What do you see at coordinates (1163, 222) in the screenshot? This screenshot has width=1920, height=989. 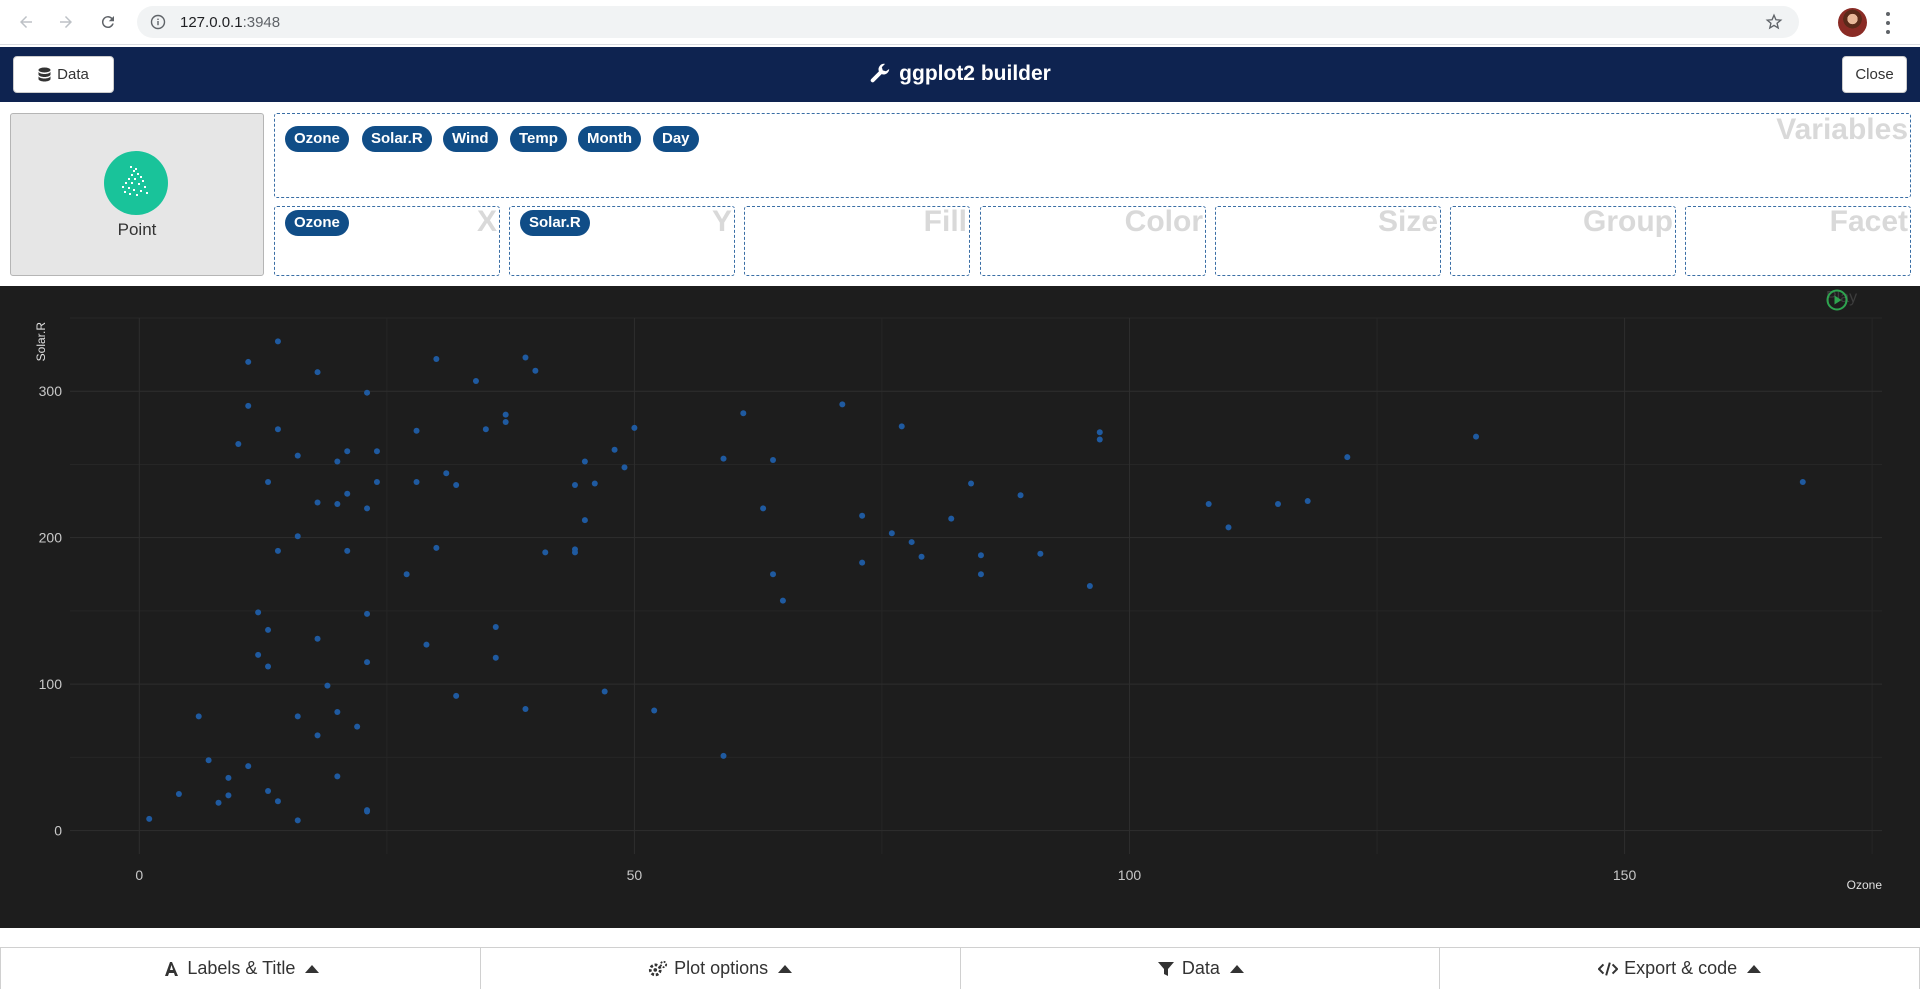 I see `color-zone-title: Color` at bounding box center [1163, 222].